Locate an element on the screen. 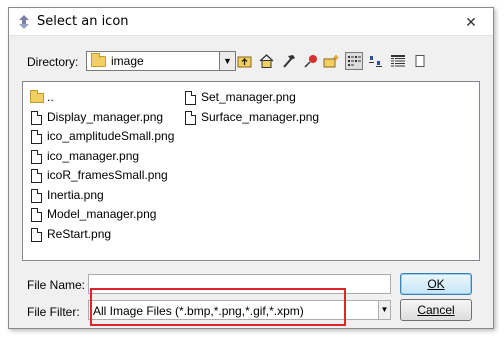  list-item: ReStart.png is located at coordinates (101, 235).